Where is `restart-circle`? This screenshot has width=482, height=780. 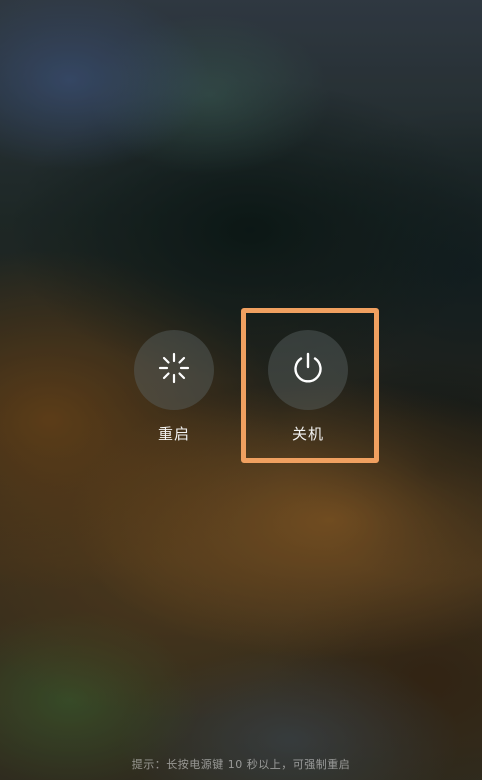 restart-circle is located at coordinates (174, 370).